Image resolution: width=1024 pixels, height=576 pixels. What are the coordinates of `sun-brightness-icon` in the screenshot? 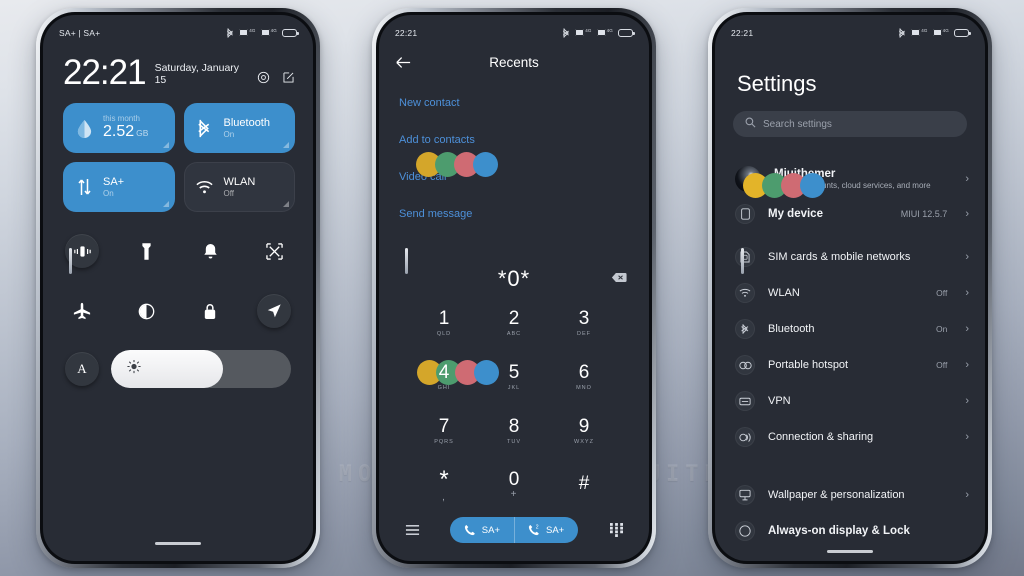 It's located at (134, 369).